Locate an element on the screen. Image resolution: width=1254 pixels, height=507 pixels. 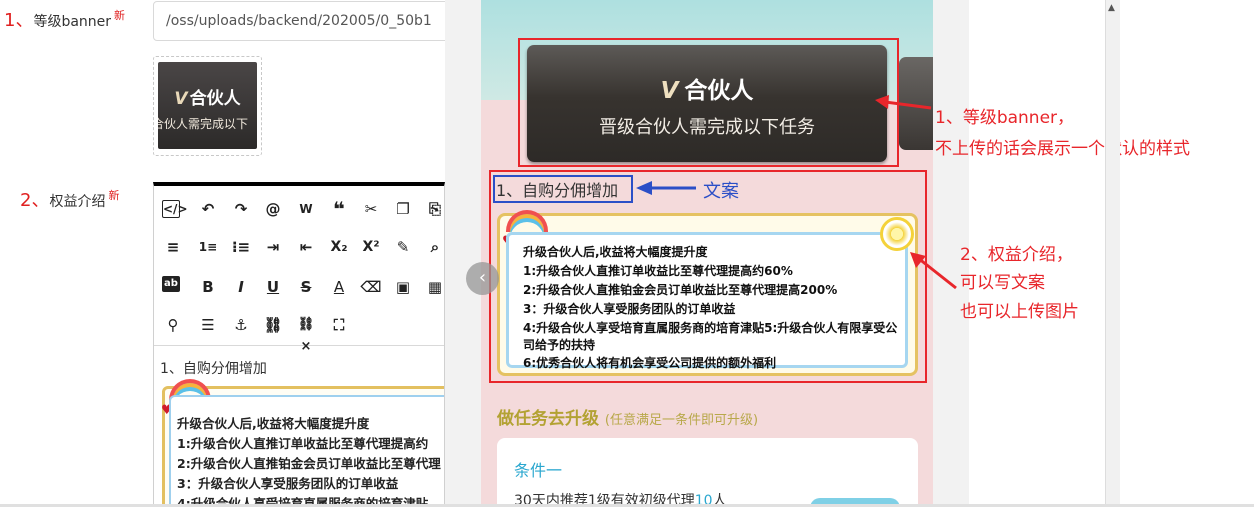
banner-thumbnail: V 合伙人 合伙人需完成以下 is located at coordinates (207, 106).